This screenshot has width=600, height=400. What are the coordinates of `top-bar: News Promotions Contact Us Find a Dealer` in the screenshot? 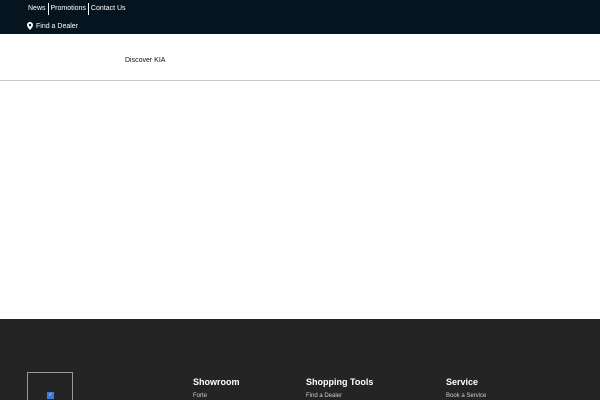 It's located at (300, 17).